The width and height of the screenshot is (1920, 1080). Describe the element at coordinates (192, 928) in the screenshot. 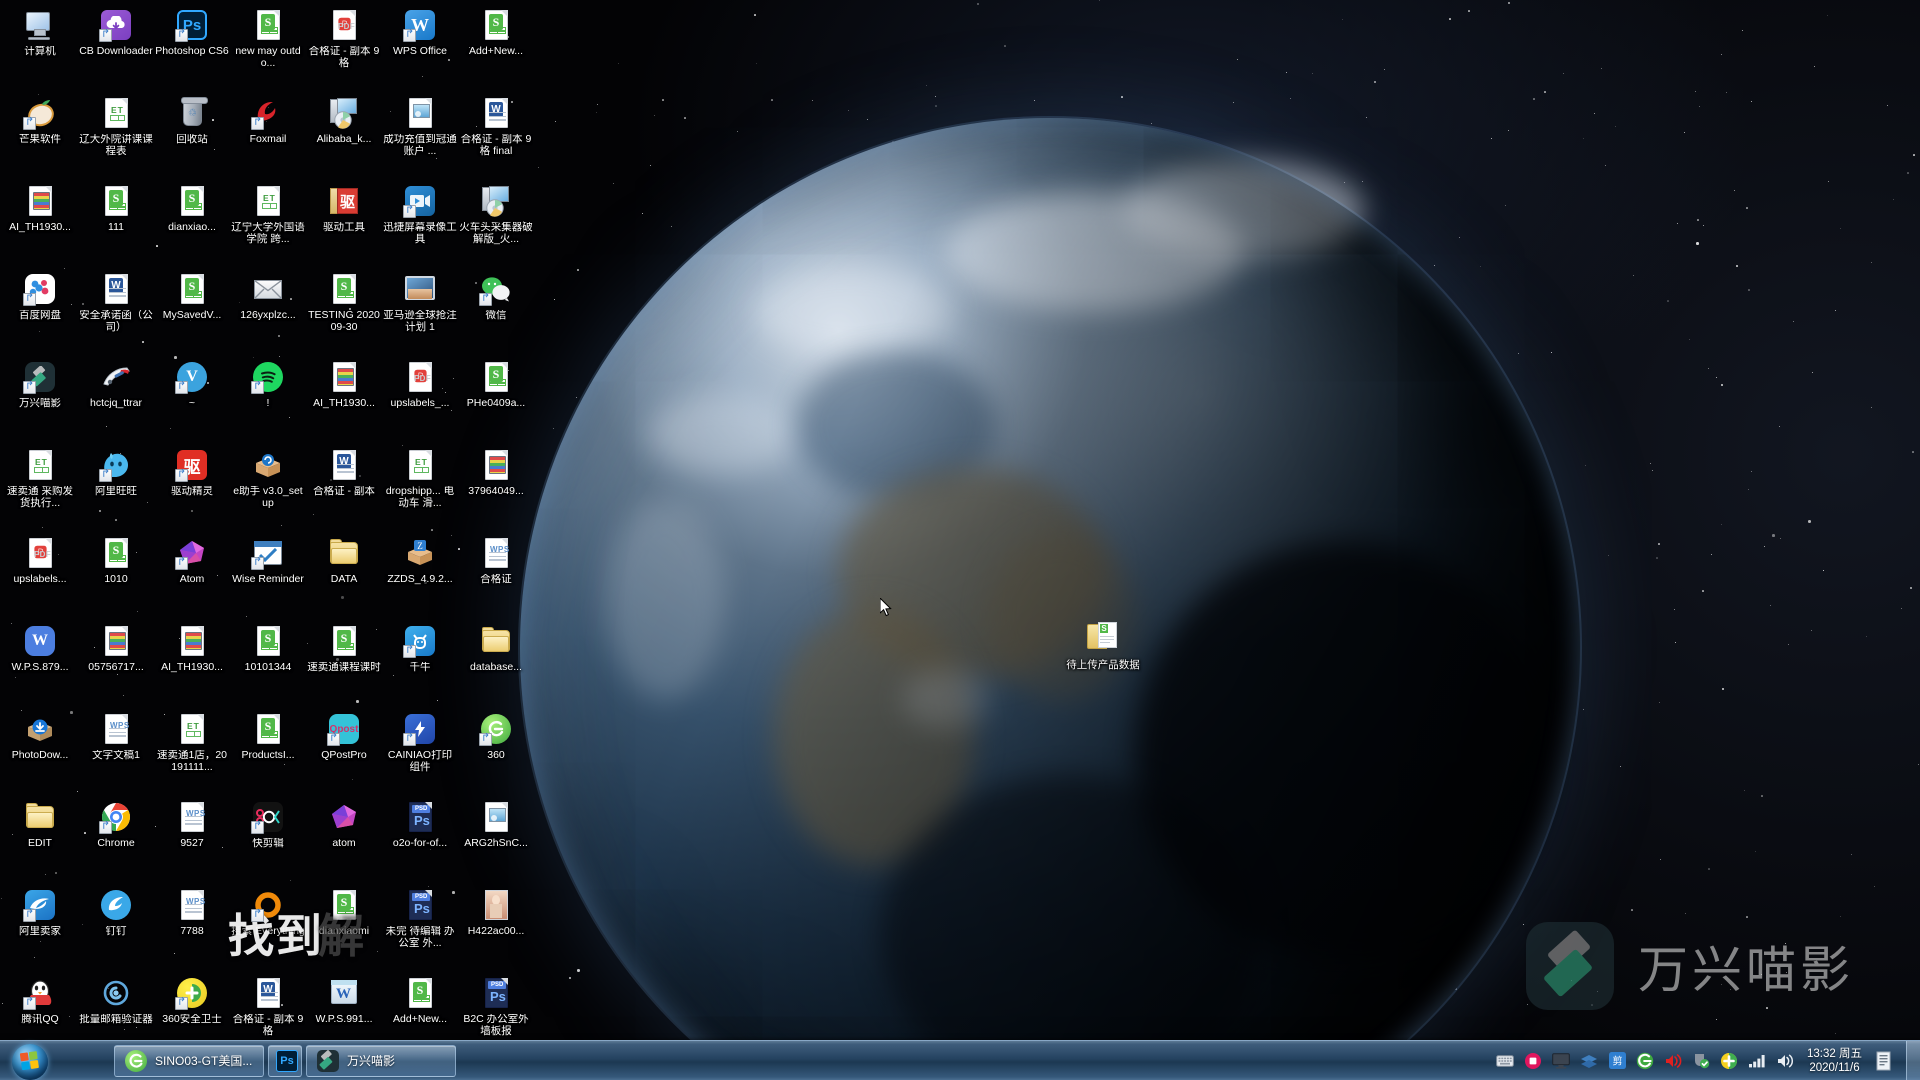

I see `desktop-icon: WPS 7788` at that location.